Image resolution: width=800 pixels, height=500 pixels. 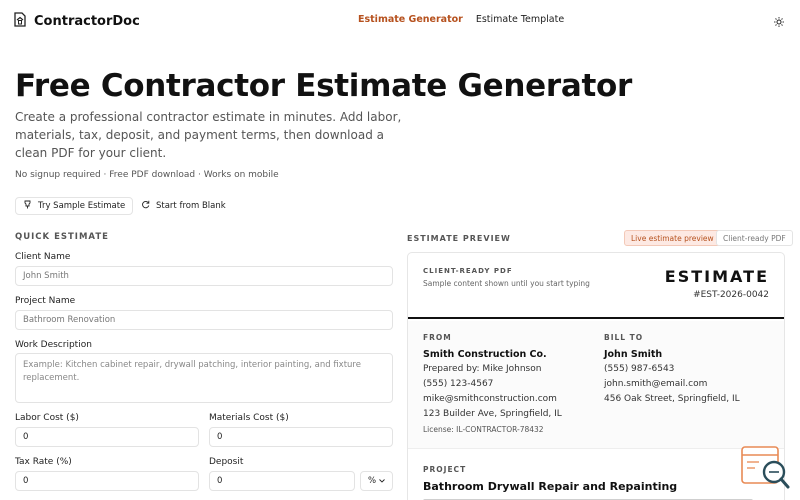 What do you see at coordinates (520, 19) in the screenshot?
I see `nav-estimate-template: Estimate Template` at bounding box center [520, 19].